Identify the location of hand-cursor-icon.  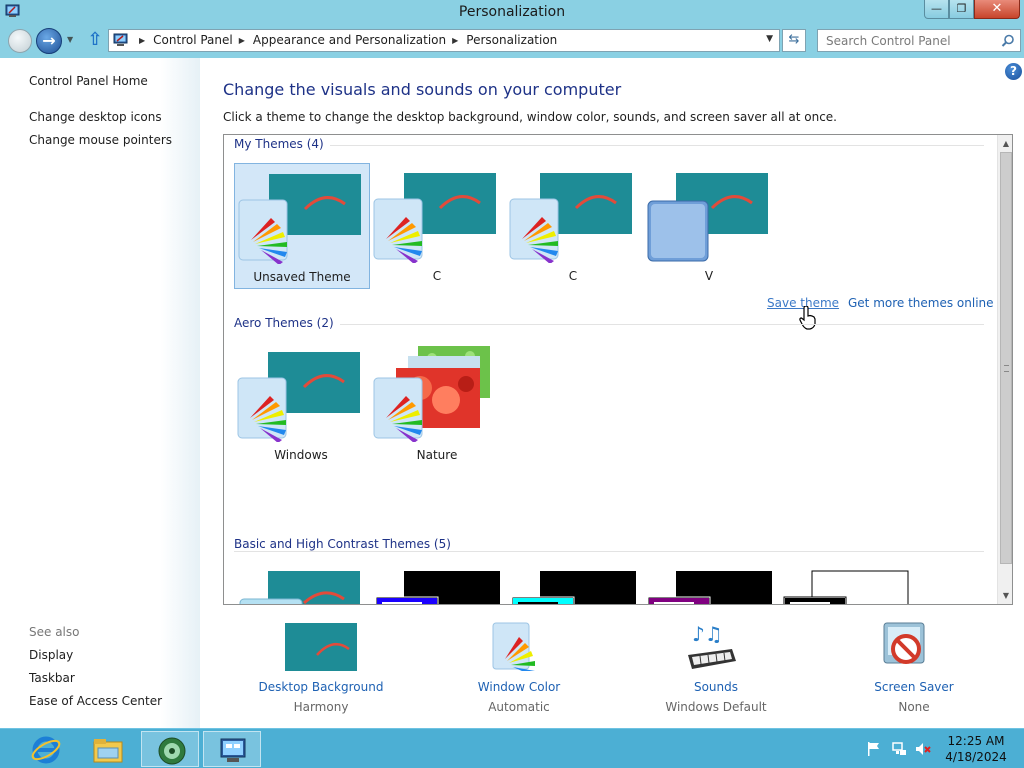
(807, 318).